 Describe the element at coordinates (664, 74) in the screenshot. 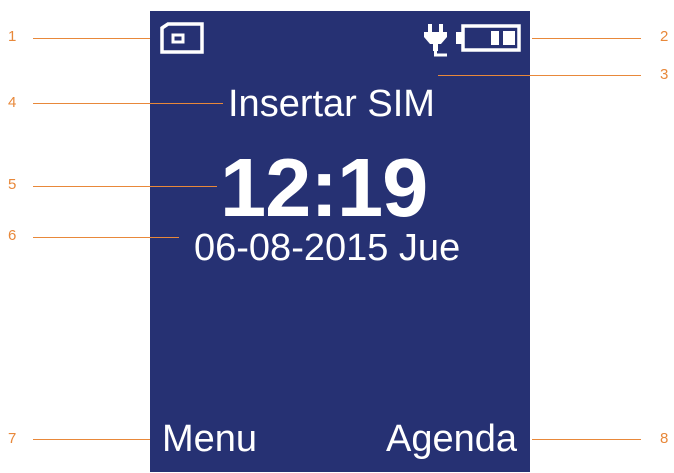

I see `callout-number-3: 3` at that location.